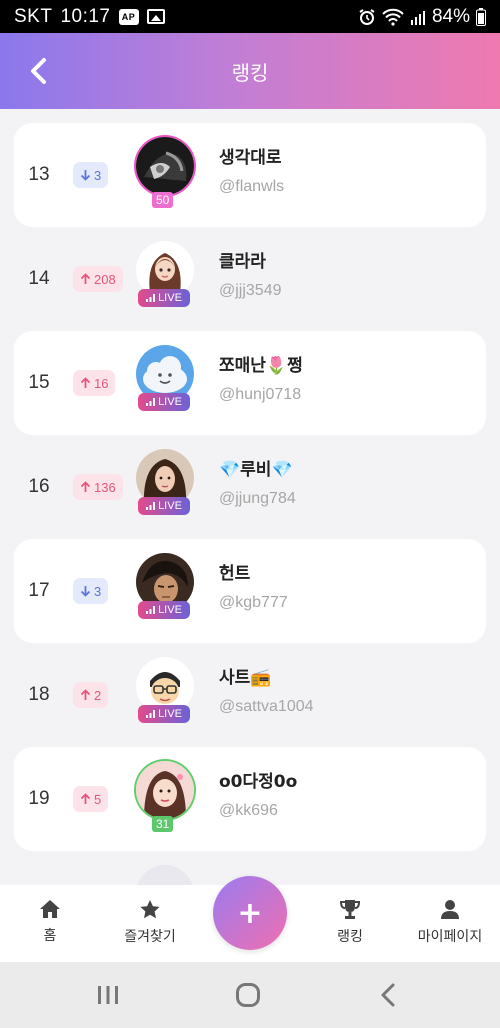 Image resolution: width=500 pixels, height=1028 pixels. Describe the element at coordinates (39, 590) in the screenshot. I see `rank-number: 17` at that location.